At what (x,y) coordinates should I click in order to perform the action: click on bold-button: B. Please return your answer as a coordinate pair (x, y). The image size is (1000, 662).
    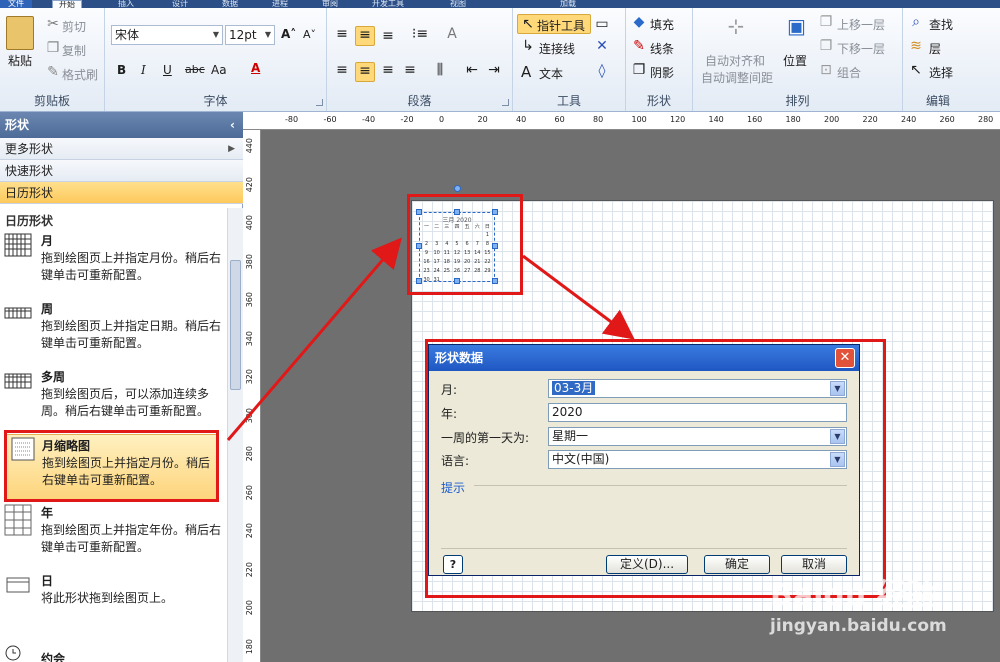
    Looking at the image, I should click on (121, 70).